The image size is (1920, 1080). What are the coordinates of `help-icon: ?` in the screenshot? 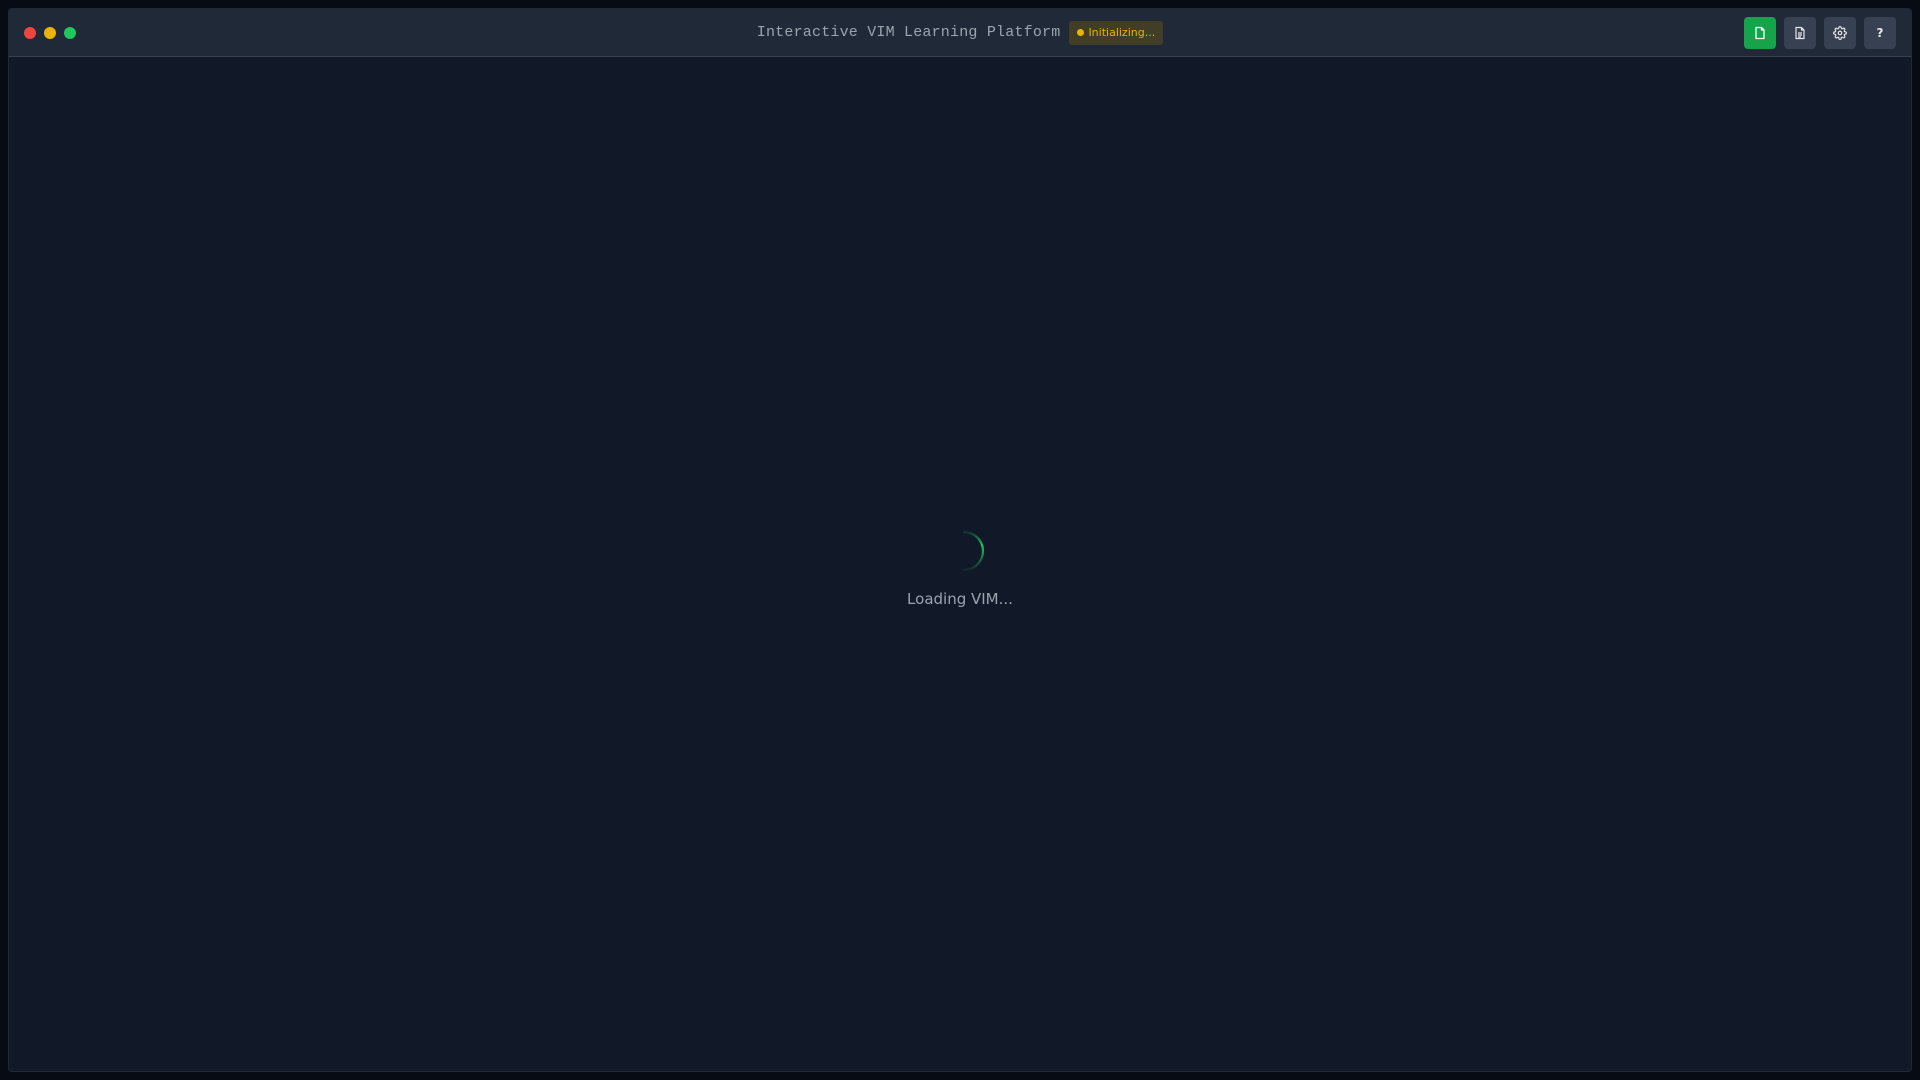 It's located at (1880, 33).